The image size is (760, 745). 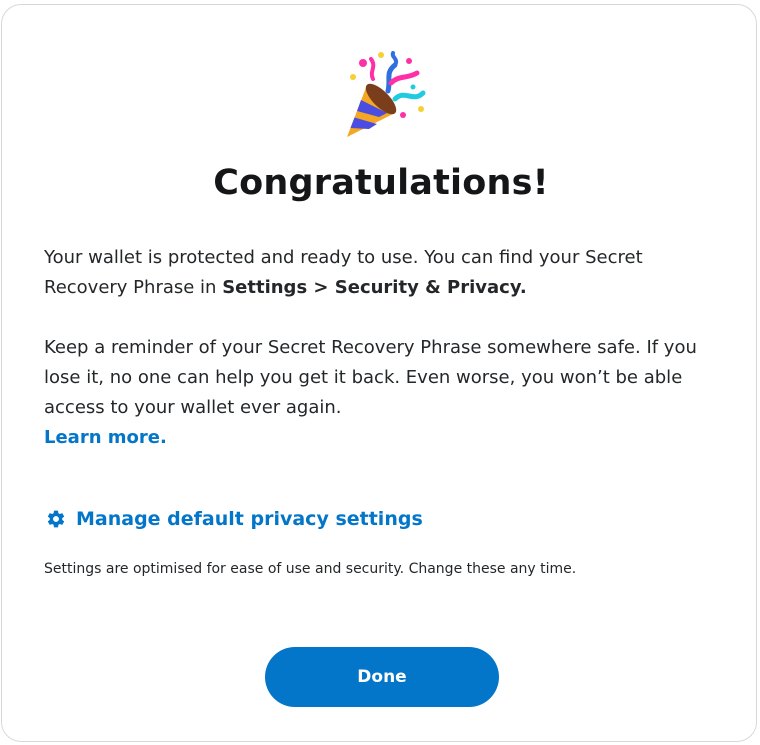 What do you see at coordinates (105, 437) in the screenshot?
I see `learn-more-link: Learn more.` at bounding box center [105, 437].